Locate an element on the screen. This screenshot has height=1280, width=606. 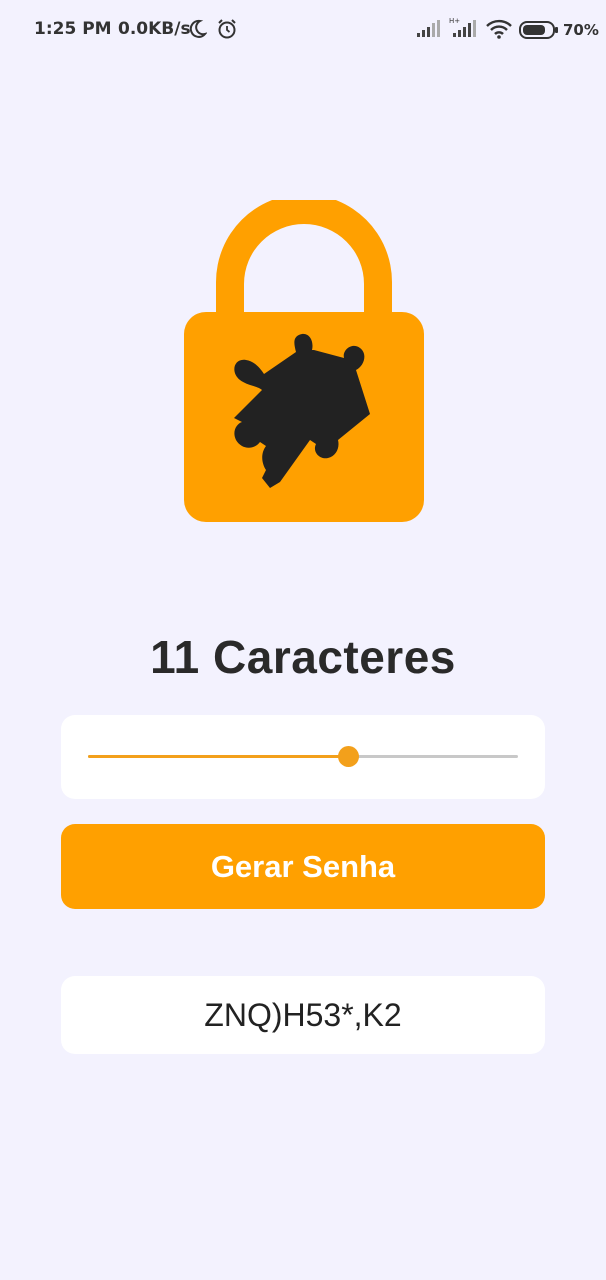
length-slider is located at coordinates (303, 756).